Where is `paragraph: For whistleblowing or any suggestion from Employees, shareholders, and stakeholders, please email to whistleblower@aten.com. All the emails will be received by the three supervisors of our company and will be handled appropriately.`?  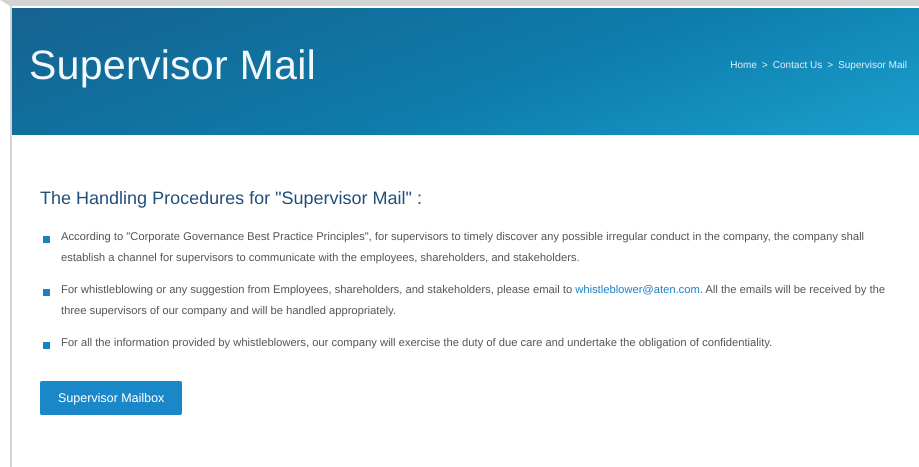 paragraph: For whistleblowing or any suggestion from Employees, shareholders, and stakeholders, please email to whistleblower@aten.com. All the emails will be received by the three supervisors of our company and will be handled appropriately. is located at coordinates (473, 301).